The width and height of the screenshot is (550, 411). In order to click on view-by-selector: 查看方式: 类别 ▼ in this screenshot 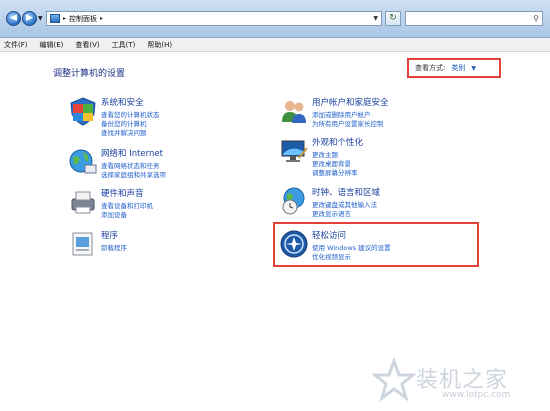, I will do `click(454, 68)`.